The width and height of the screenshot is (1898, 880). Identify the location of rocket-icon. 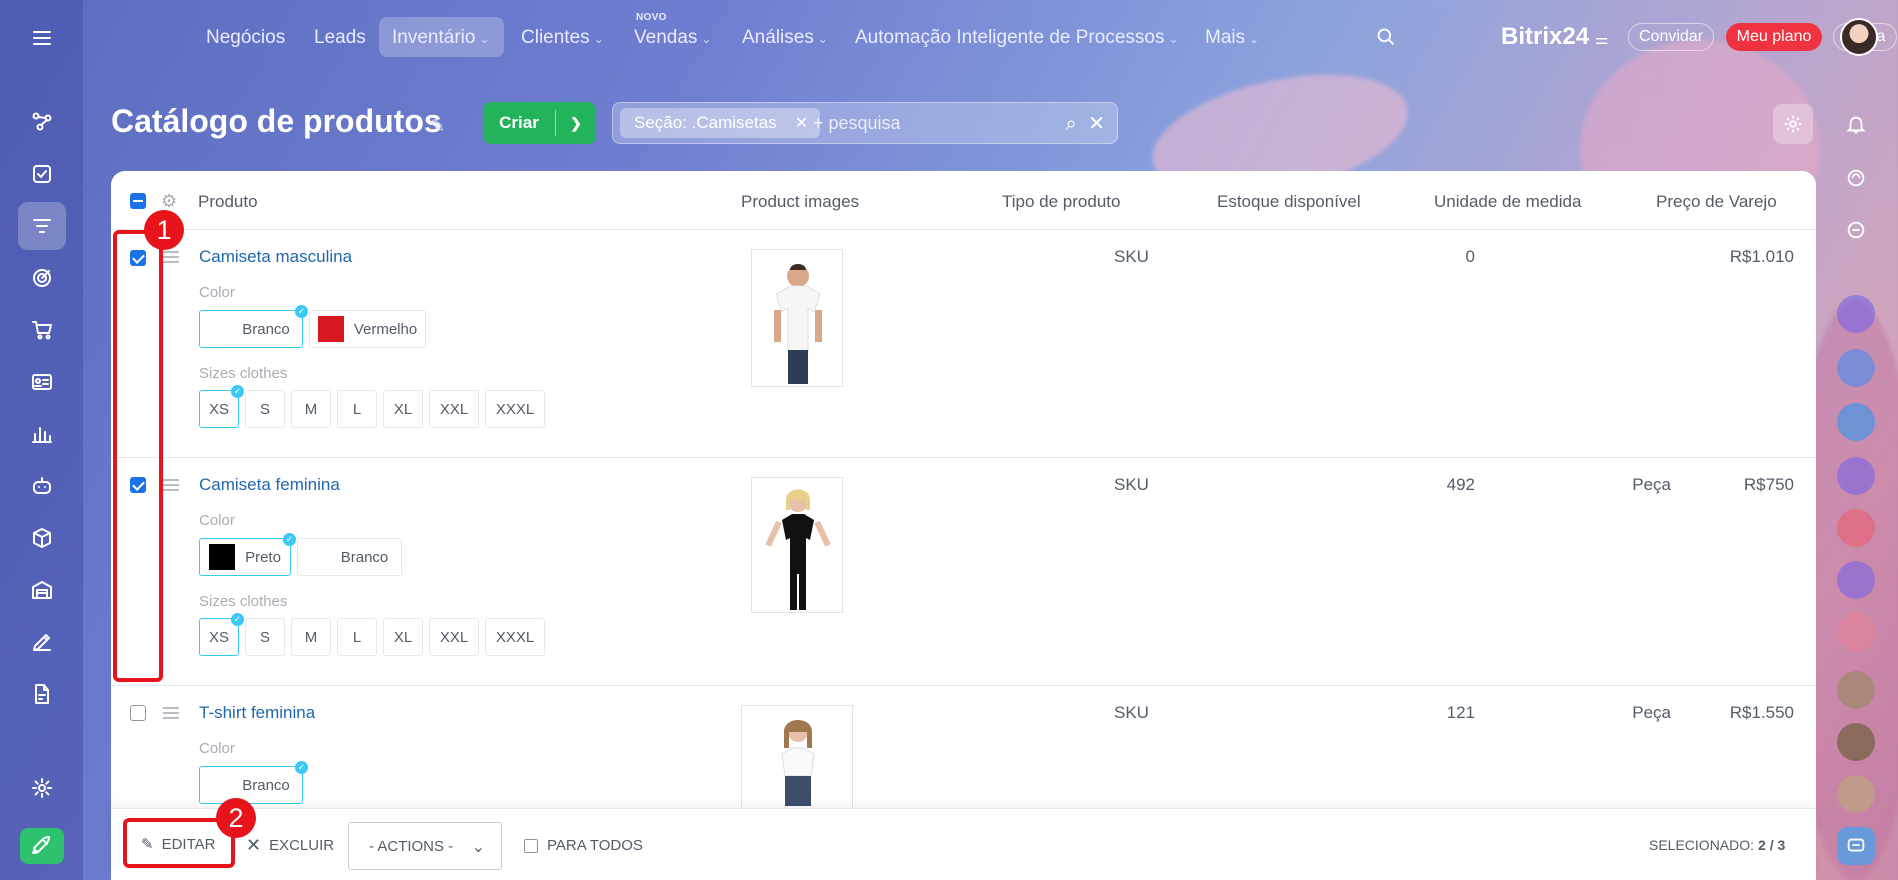
(42, 846).